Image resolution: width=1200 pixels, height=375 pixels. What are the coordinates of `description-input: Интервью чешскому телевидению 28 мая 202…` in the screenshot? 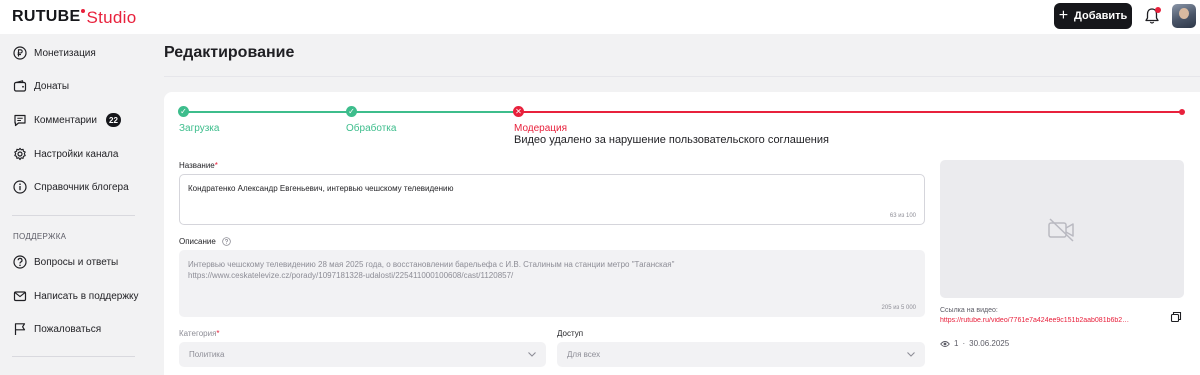 It's located at (552, 283).